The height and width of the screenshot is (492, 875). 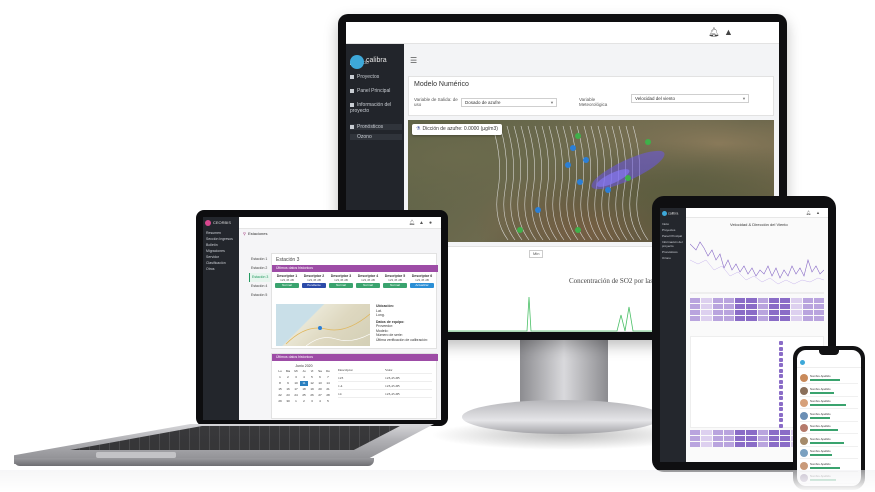 What do you see at coordinates (222, 251) in the screenshot?
I see `sidebar-item-migraciones: Migraciones` at bounding box center [222, 251].